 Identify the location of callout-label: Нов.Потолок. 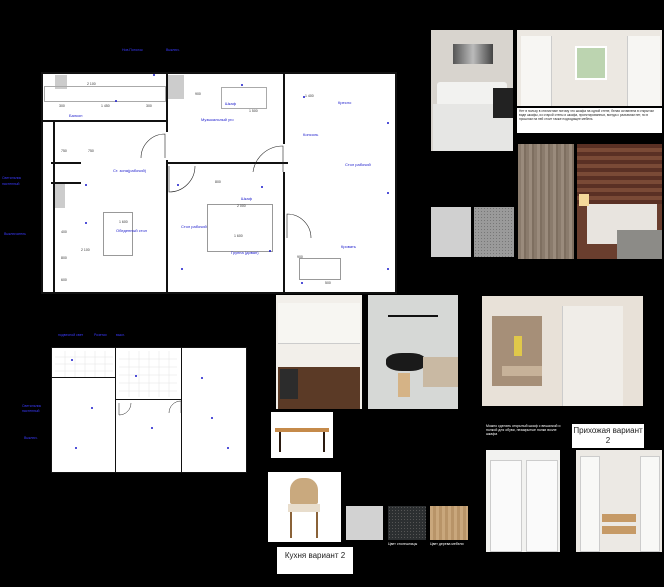
(132, 50).